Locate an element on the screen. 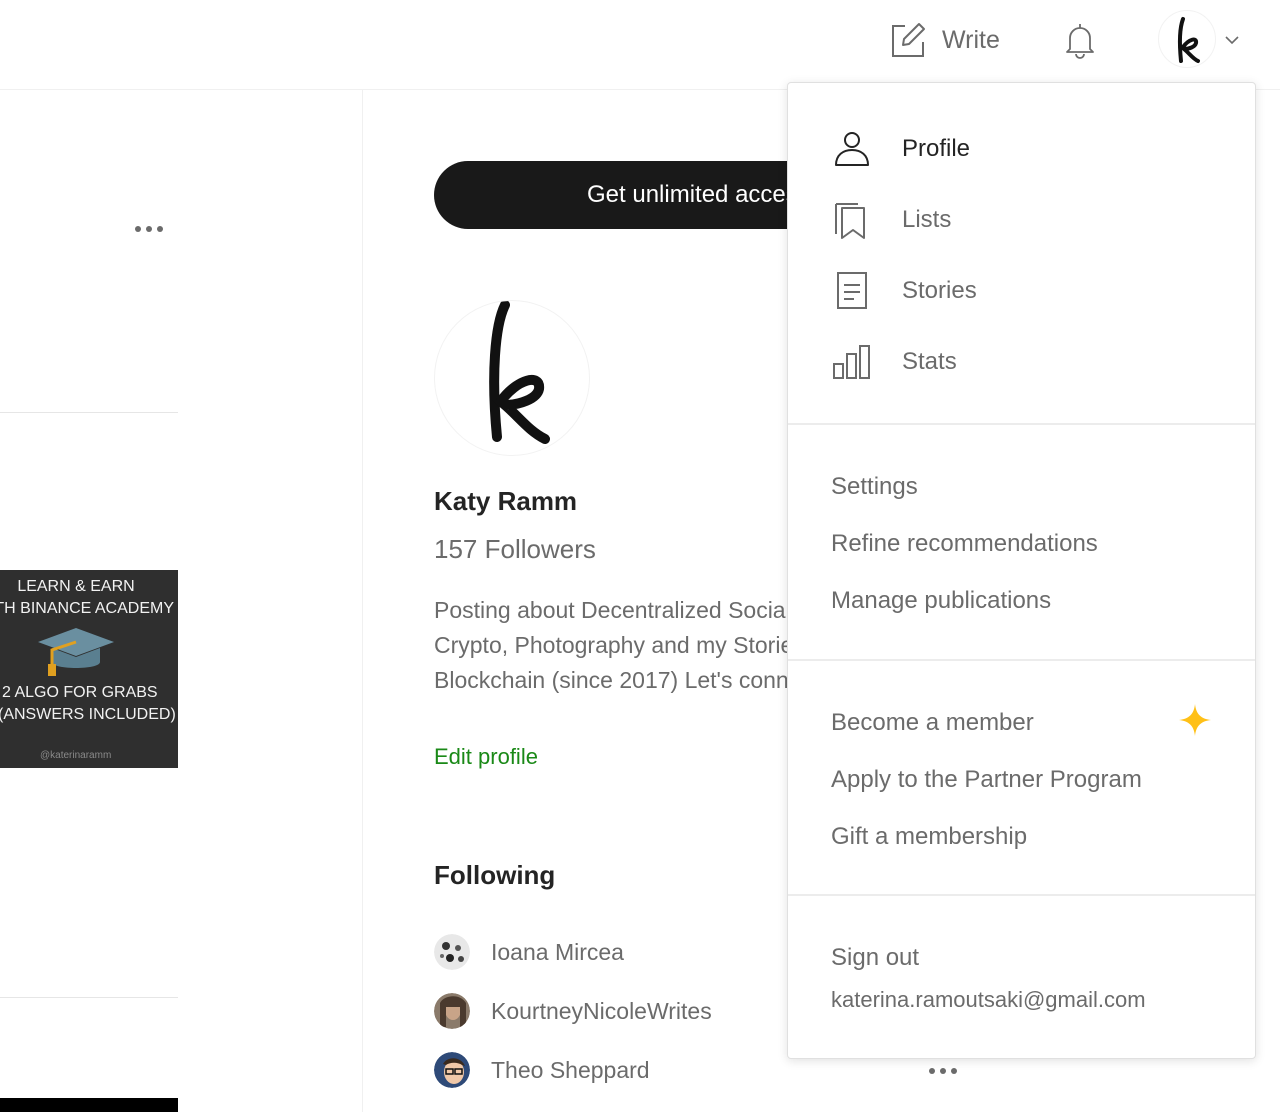 Image resolution: width=1280 pixels, height=1112 pixels. account-email: katerina.ramoutsaki@gmail.com is located at coordinates (988, 999).